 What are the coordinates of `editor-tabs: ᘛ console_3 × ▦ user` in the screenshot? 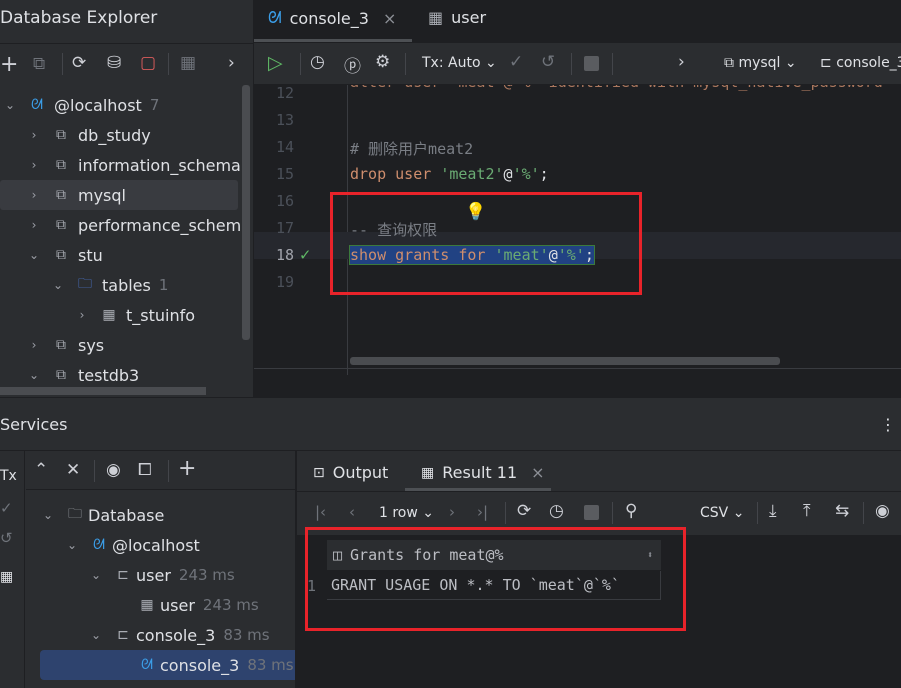 It's located at (577, 21).